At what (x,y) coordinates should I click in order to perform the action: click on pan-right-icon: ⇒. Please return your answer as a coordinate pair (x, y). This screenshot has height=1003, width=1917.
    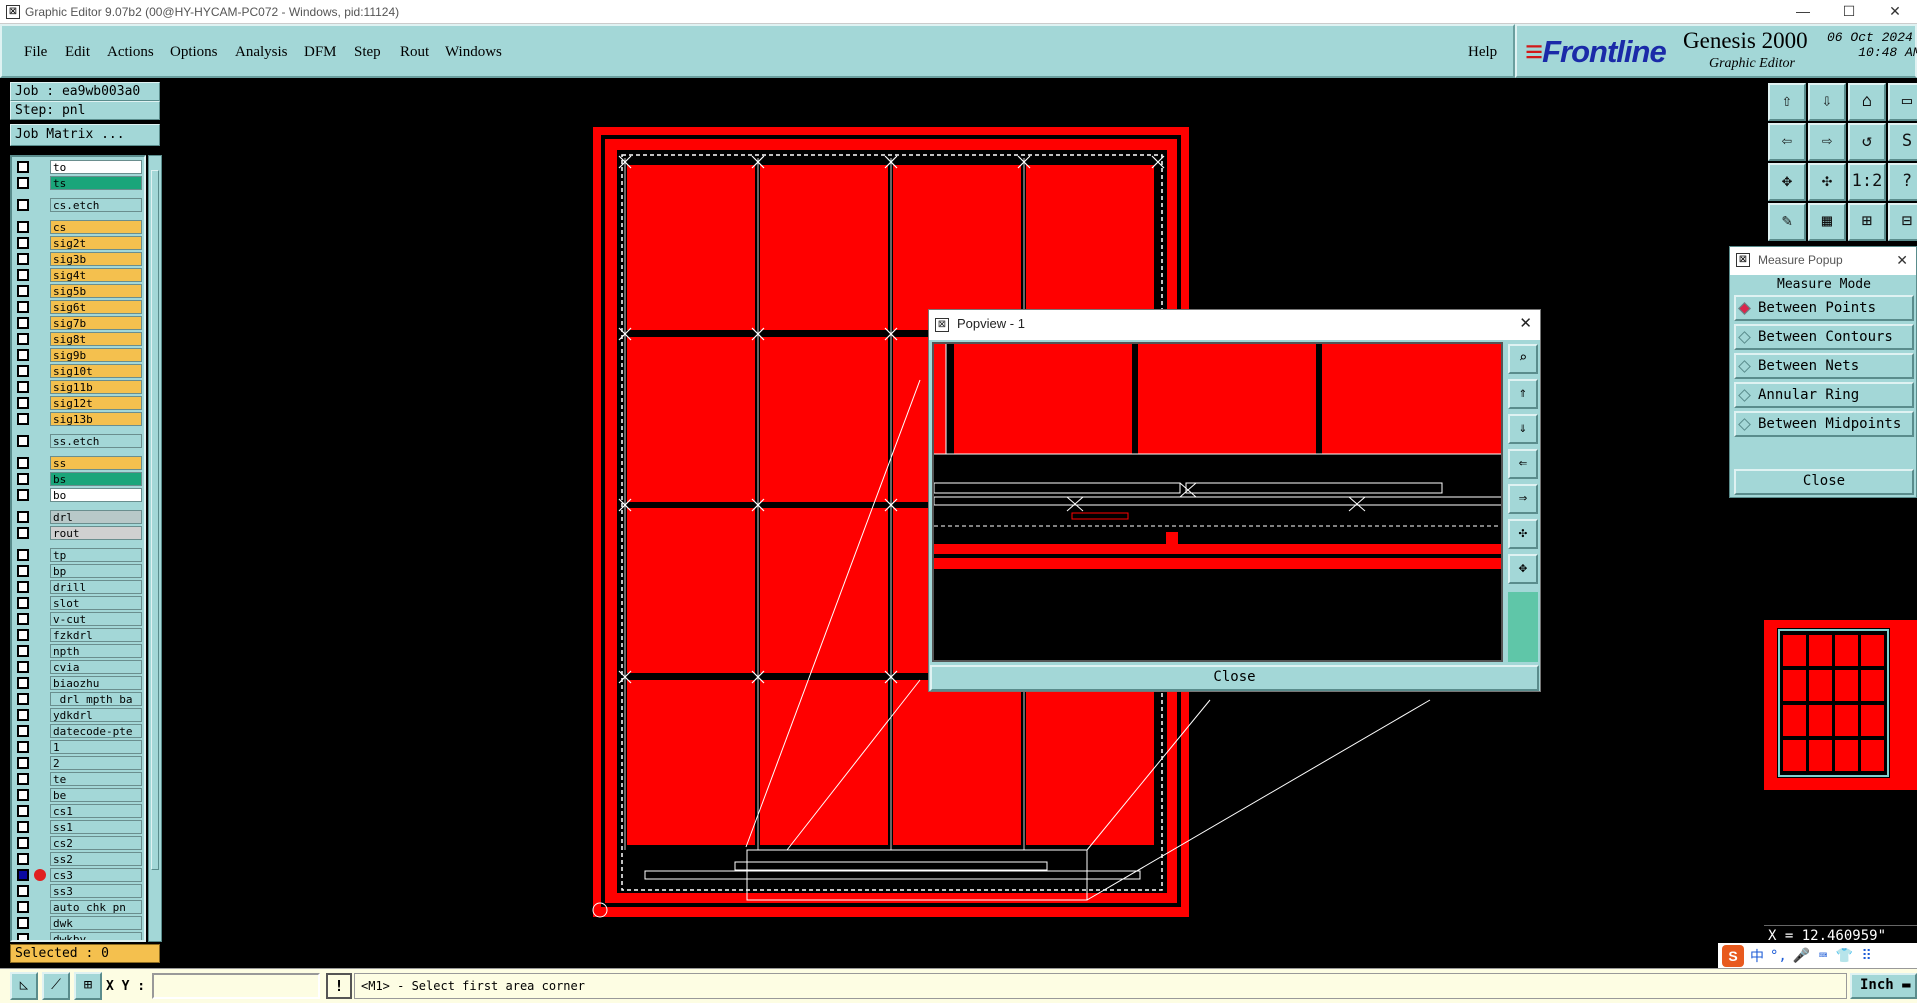
    Looking at the image, I should click on (1523, 499).